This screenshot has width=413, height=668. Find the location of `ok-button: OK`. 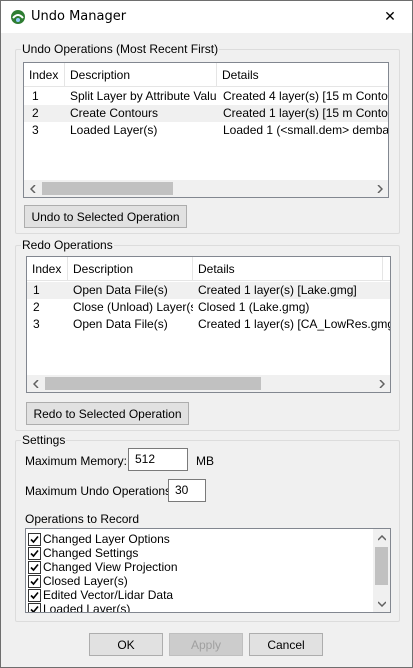

ok-button: OK is located at coordinates (126, 644).